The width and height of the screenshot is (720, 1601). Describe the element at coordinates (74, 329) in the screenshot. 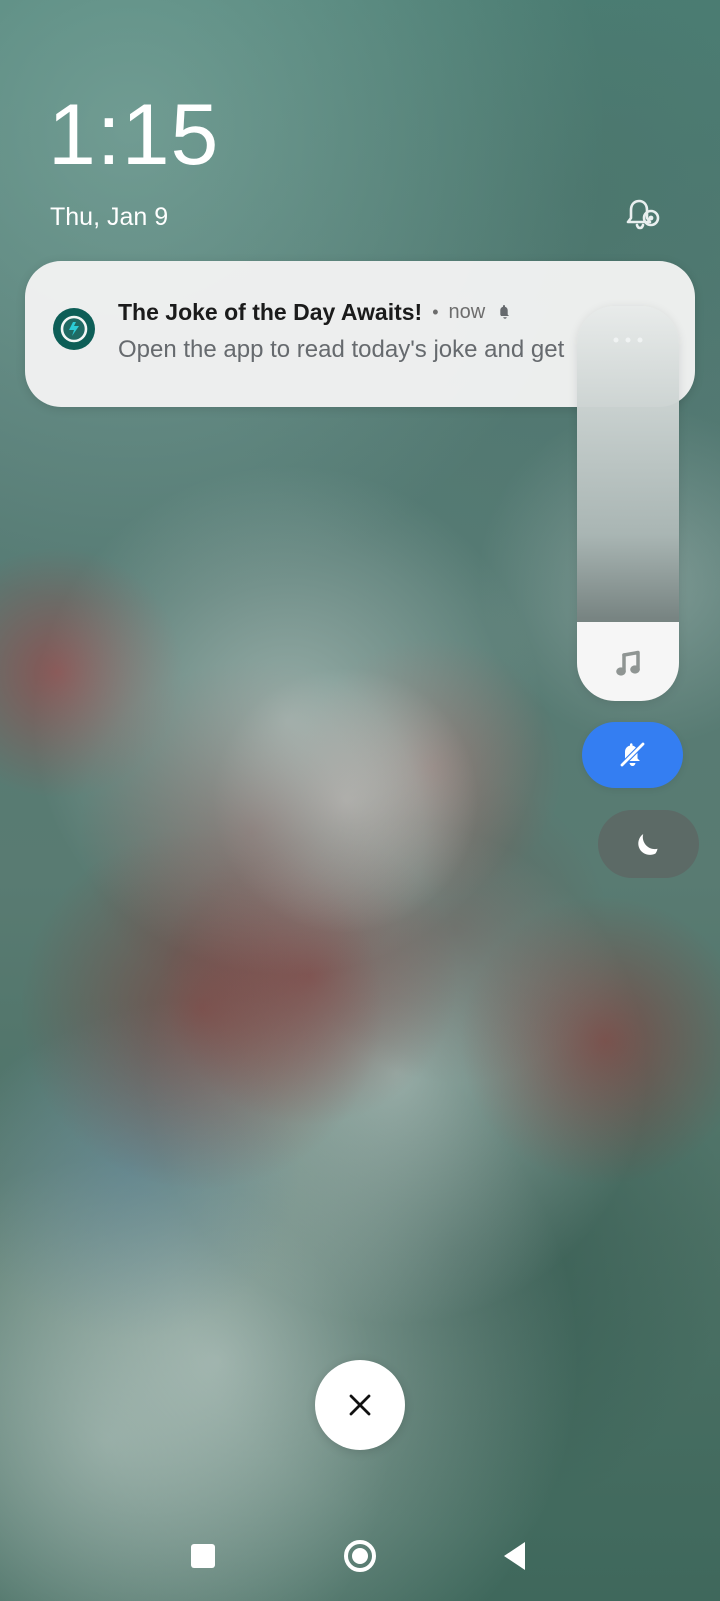

I see `app-icon` at that location.